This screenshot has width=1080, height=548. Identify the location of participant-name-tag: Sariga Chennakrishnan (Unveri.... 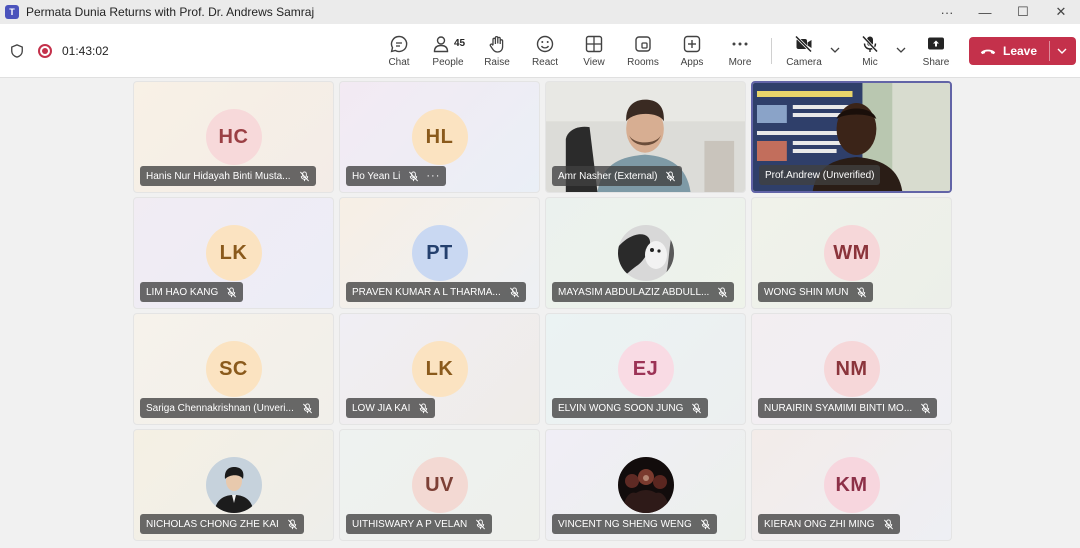
(229, 408).